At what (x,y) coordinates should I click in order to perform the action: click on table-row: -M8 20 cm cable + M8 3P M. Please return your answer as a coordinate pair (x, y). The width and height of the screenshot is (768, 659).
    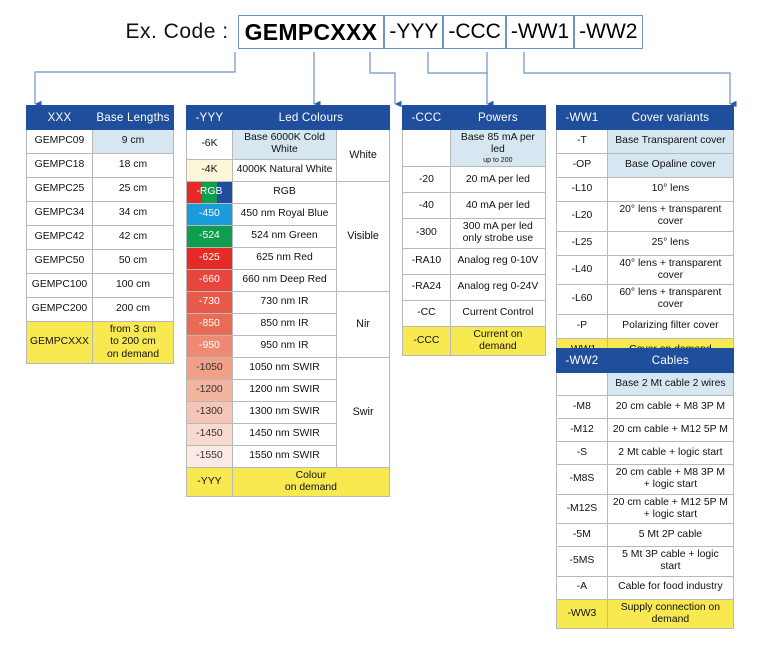
    Looking at the image, I should click on (645, 407).